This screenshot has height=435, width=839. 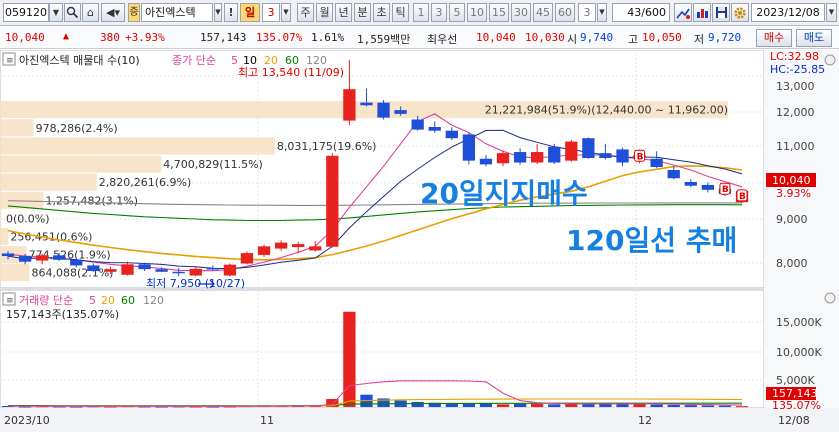 I want to click on period-daily-tab: 일, so click(x=250, y=12).